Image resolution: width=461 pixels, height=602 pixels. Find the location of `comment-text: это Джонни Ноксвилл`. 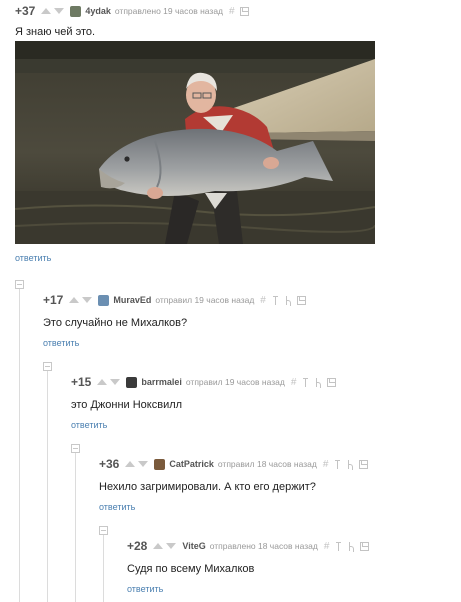

comment-text: это Джонни Ноксвилл is located at coordinates (127, 405).